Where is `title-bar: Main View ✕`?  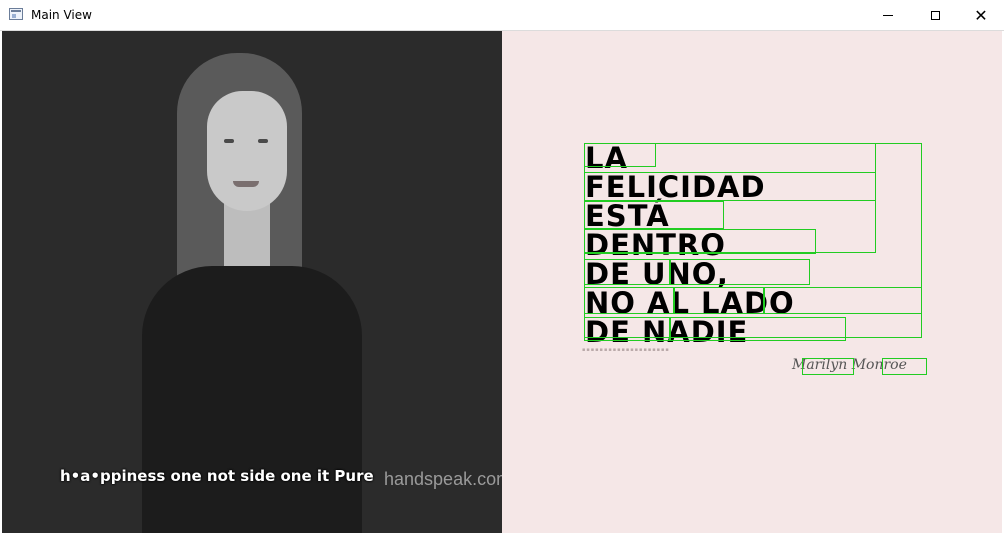 title-bar: Main View ✕ is located at coordinates (502, 15).